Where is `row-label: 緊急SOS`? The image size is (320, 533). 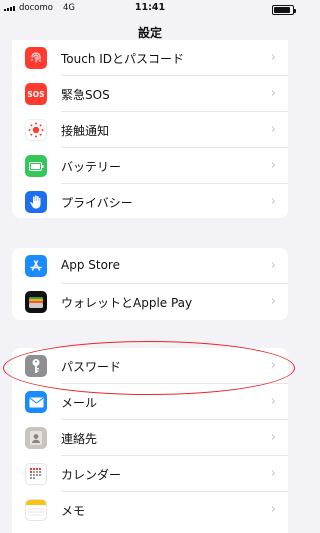
row-label: 緊急SOS is located at coordinates (85, 95).